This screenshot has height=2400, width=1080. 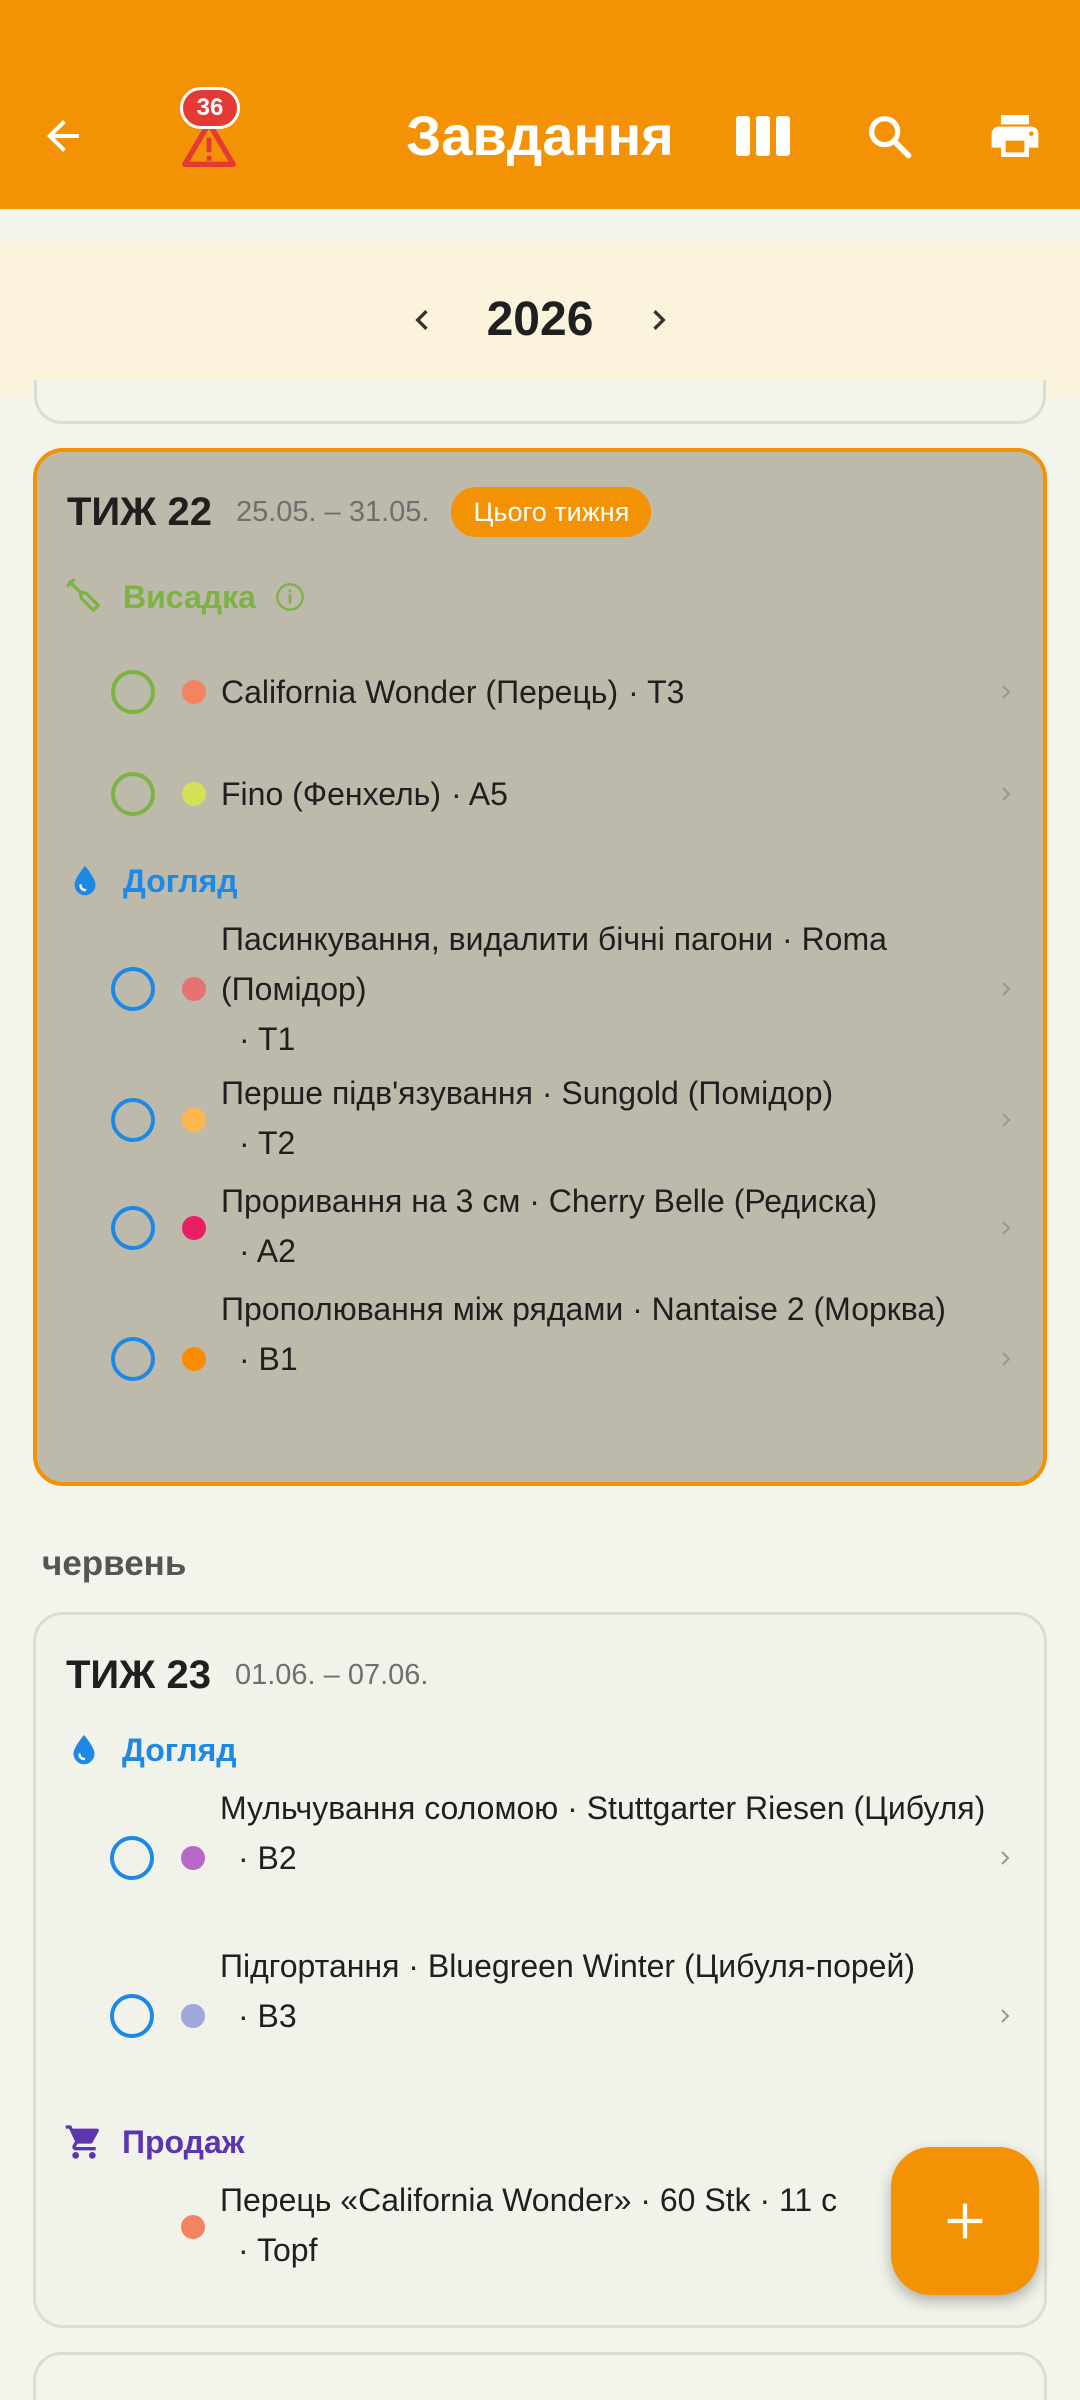 I want to click on week-date-range: 01.06. – 07.06., so click(x=331, y=1674).